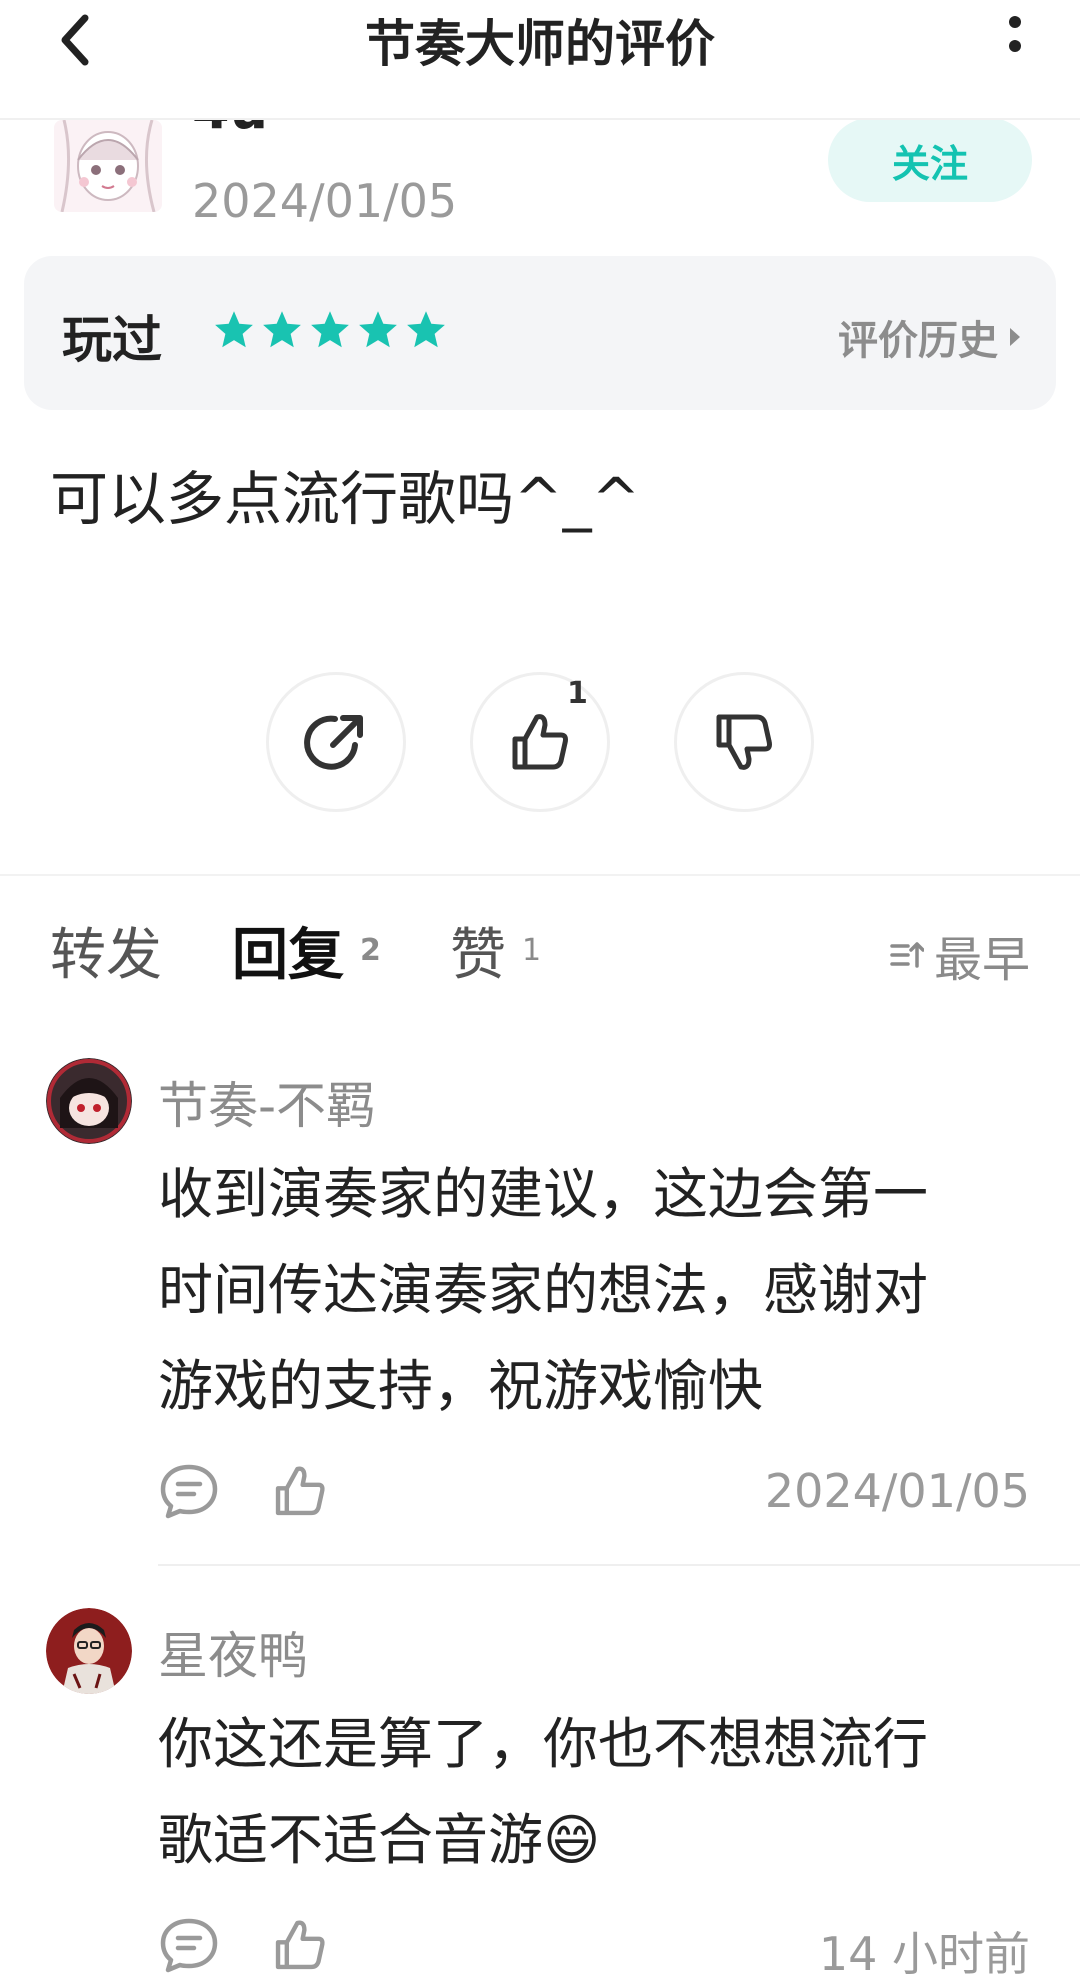 The image size is (1080, 1980). Describe the element at coordinates (112, 340) in the screenshot. I see `played-label: 玩过` at that location.